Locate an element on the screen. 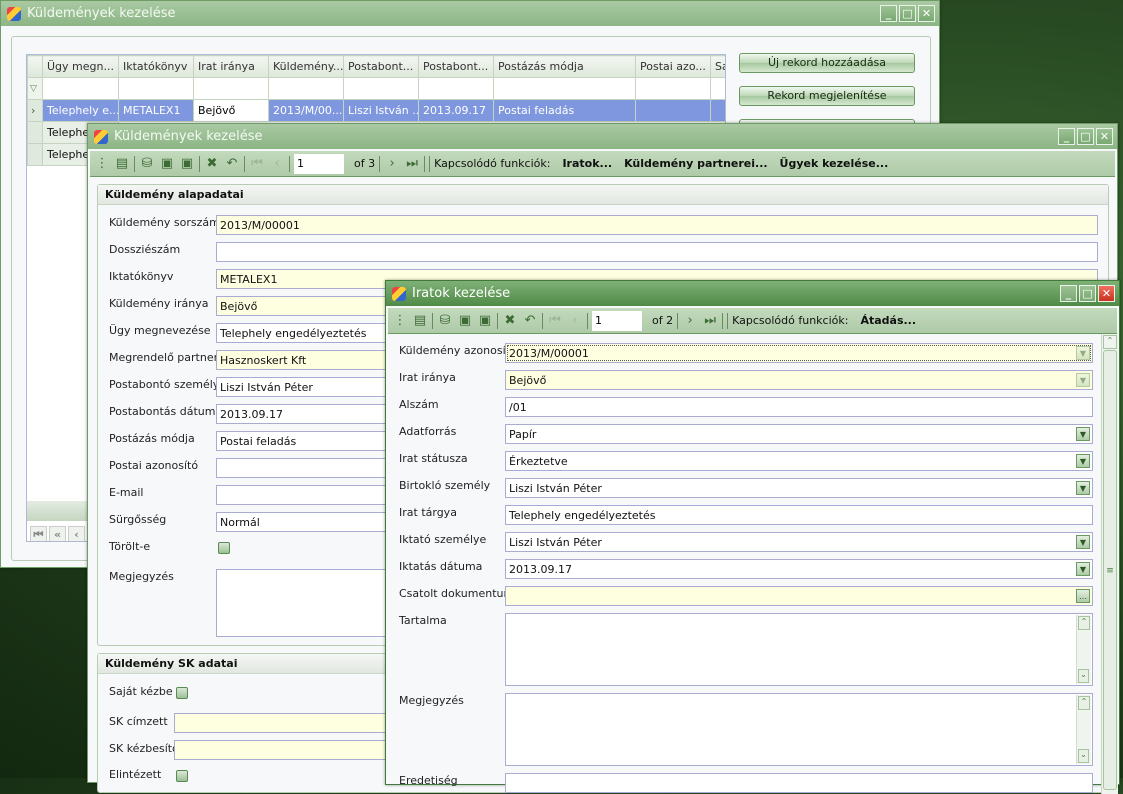 The width and height of the screenshot is (1123, 794). note-textarea: ⌃ ⌄ is located at coordinates (799, 729).